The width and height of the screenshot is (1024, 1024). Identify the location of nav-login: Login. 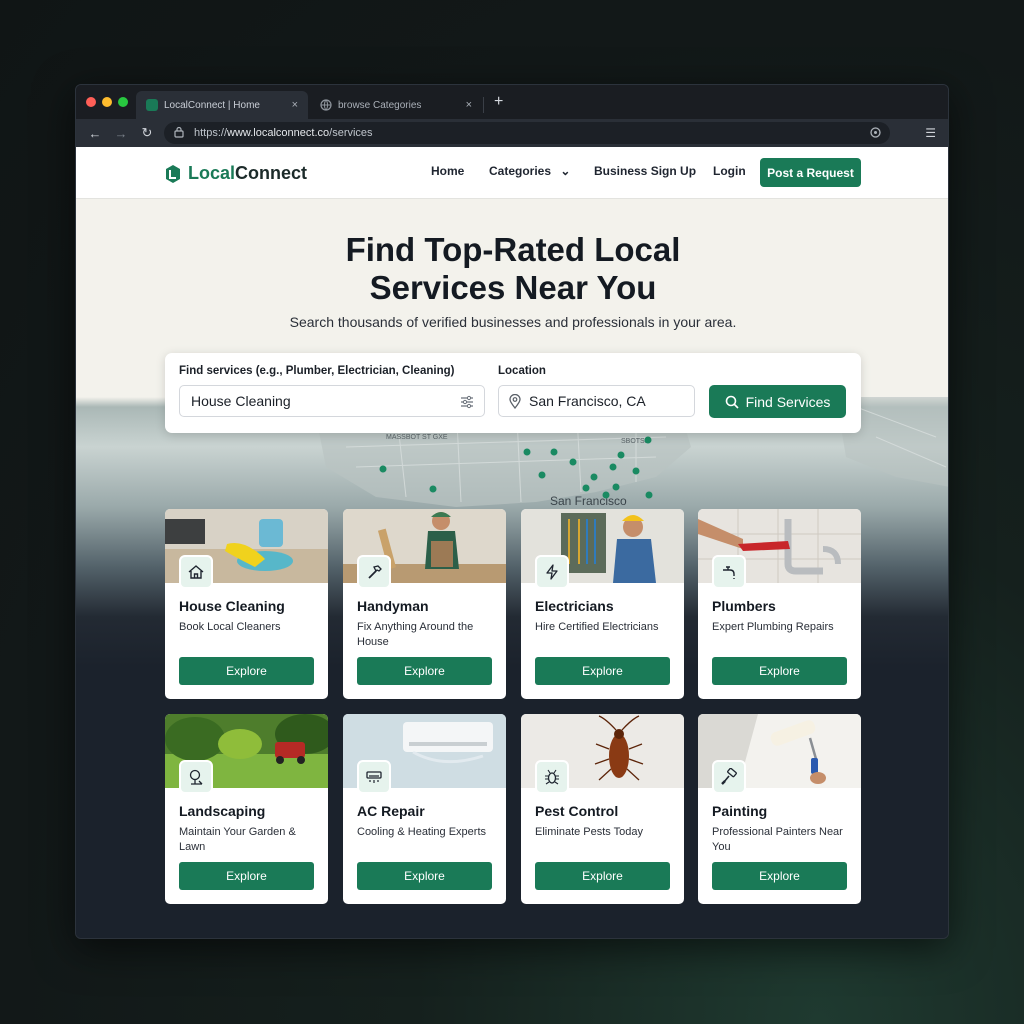
(729, 171).